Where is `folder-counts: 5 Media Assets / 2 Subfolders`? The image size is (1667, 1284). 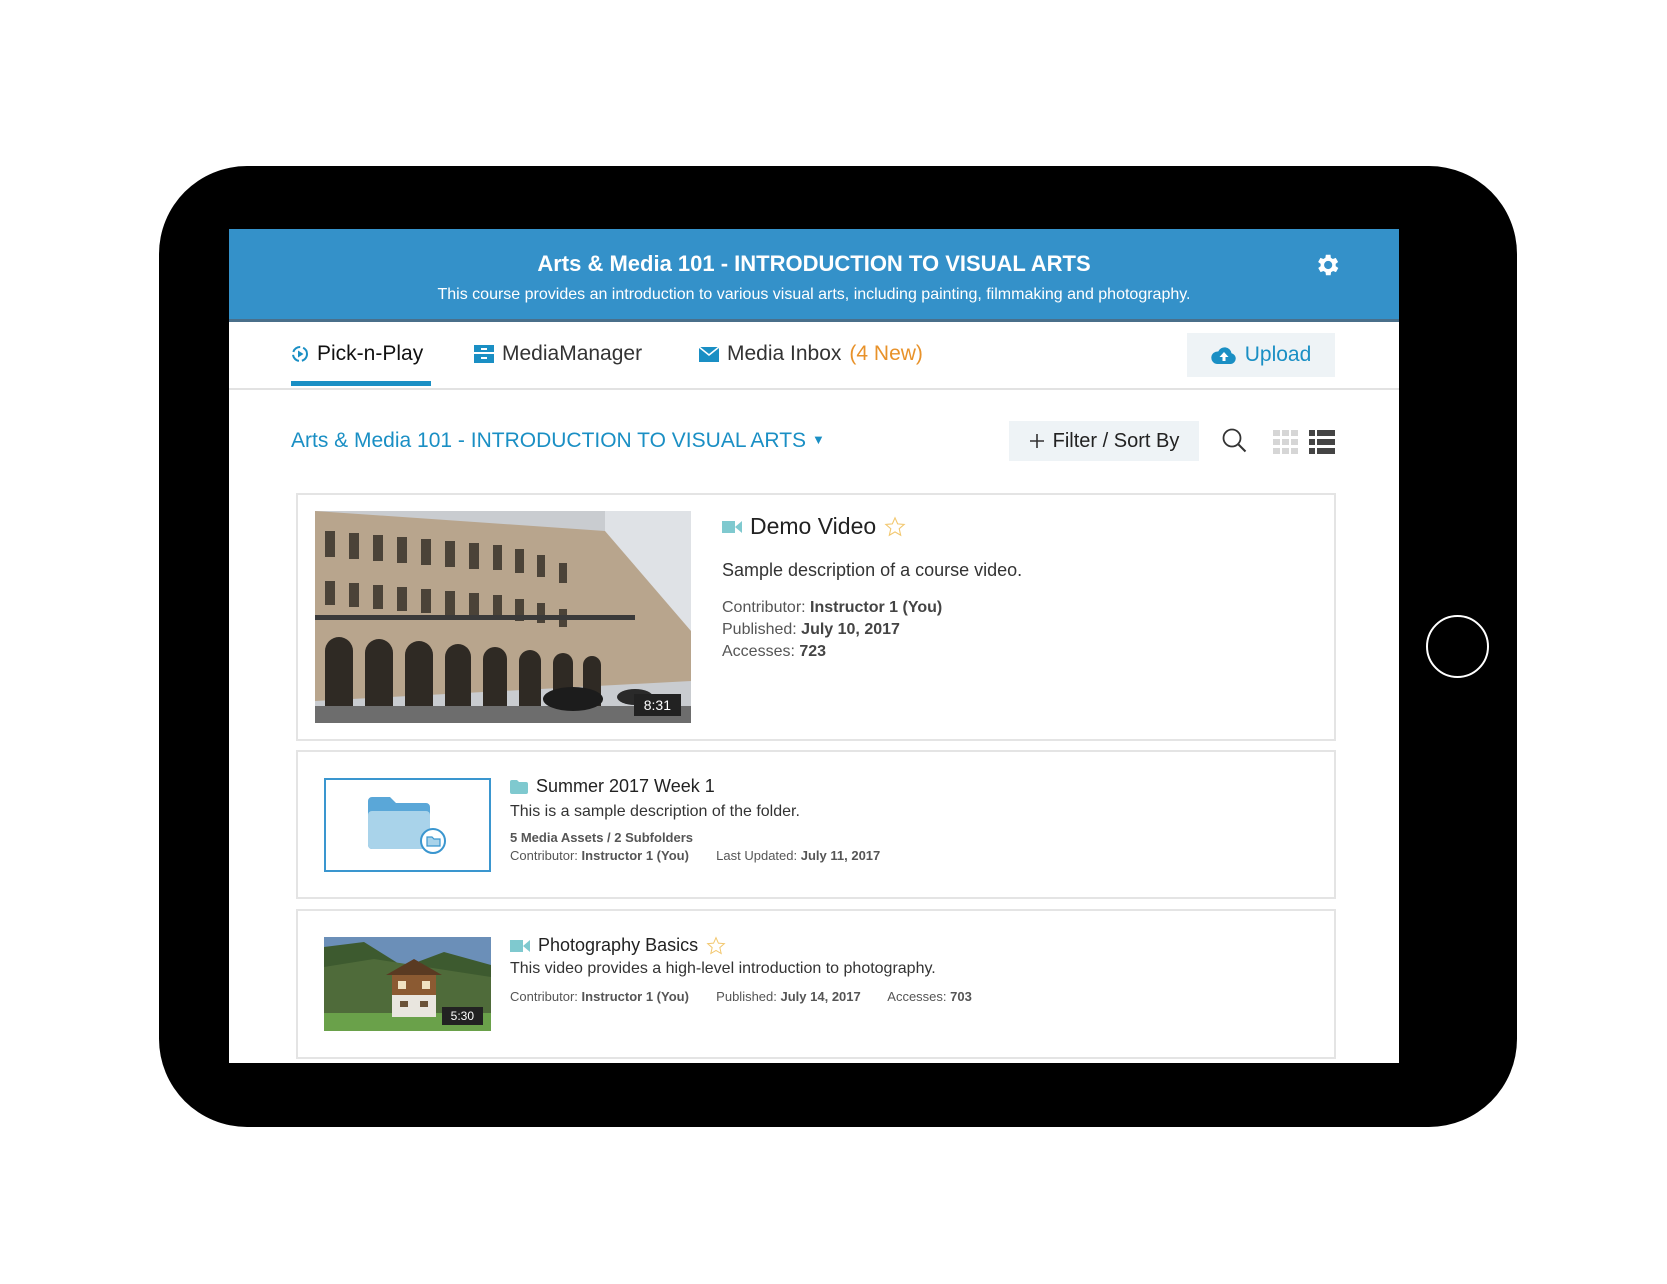
folder-counts: 5 Media Assets / 2 Subfolders is located at coordinates (602, 837).